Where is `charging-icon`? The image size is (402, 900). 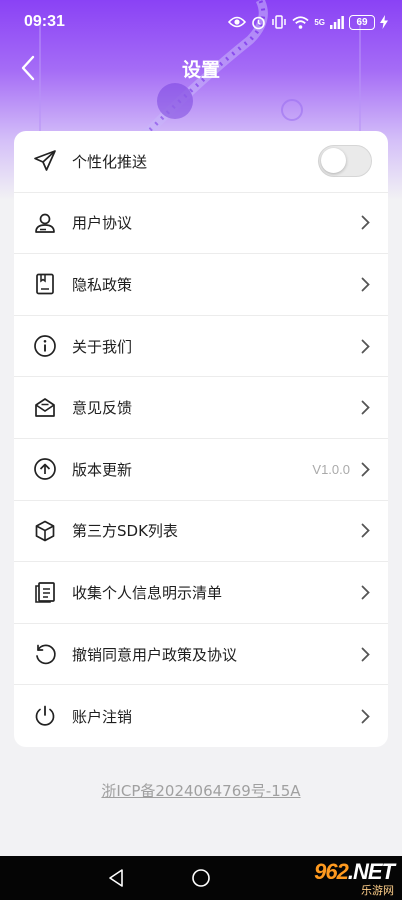
charging-icon is located at coordinates (384, 22).